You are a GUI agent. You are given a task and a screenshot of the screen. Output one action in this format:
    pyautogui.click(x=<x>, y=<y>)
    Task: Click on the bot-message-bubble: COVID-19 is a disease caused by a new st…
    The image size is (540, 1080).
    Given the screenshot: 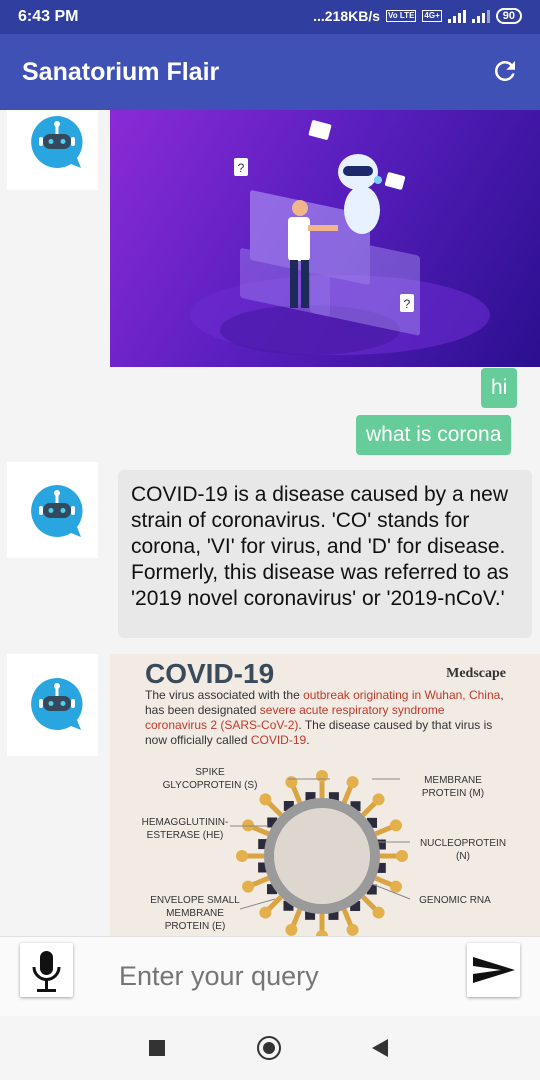 What is the action you would take?
    pyautogui.click(x=325, y=554)
    